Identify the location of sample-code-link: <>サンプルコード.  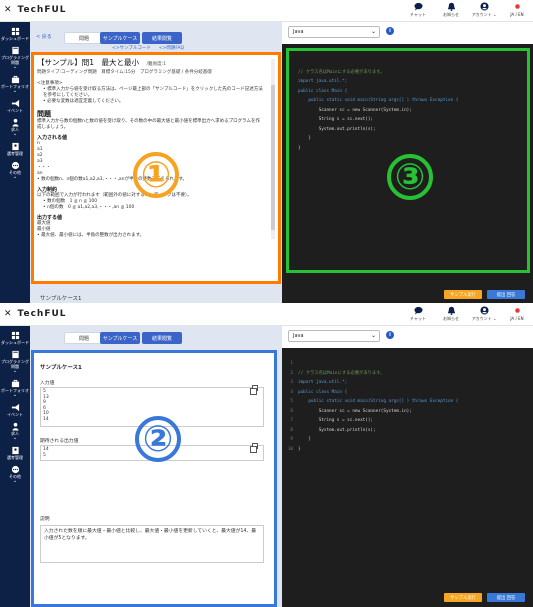
(131, 48).